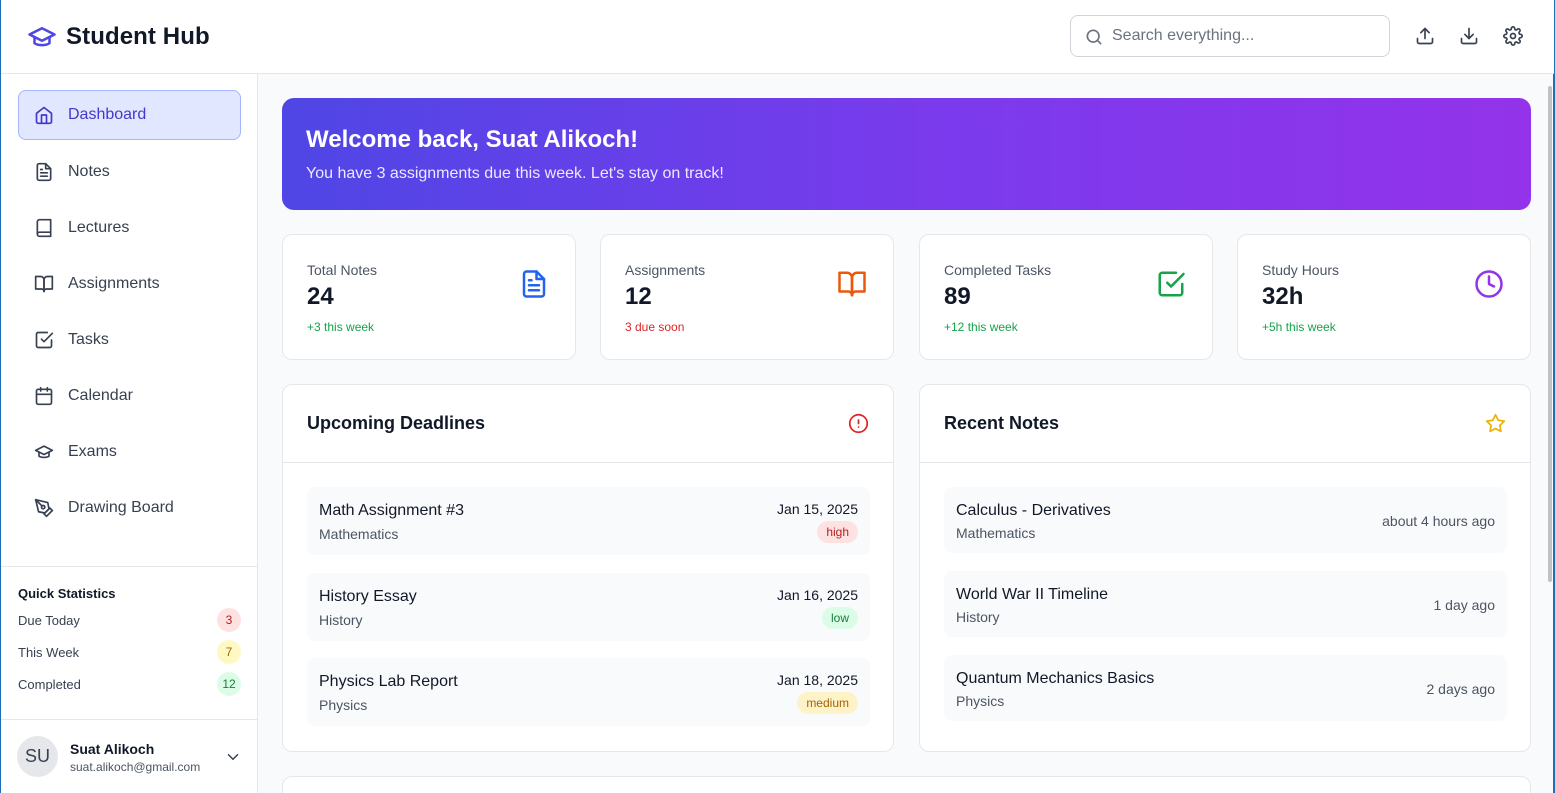 This screenshot has width=1555, height=793. What do you see at coordinates (1550, 334) in the screenshot?
I see `scrollbar-thumb` at bounding box center [1550, 334].